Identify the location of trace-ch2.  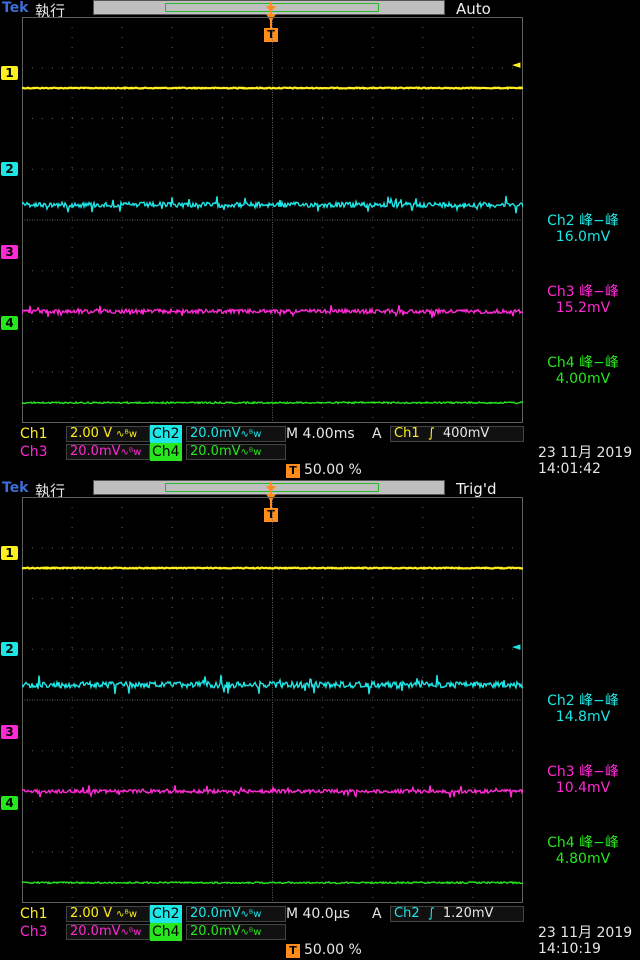
(272, 205).